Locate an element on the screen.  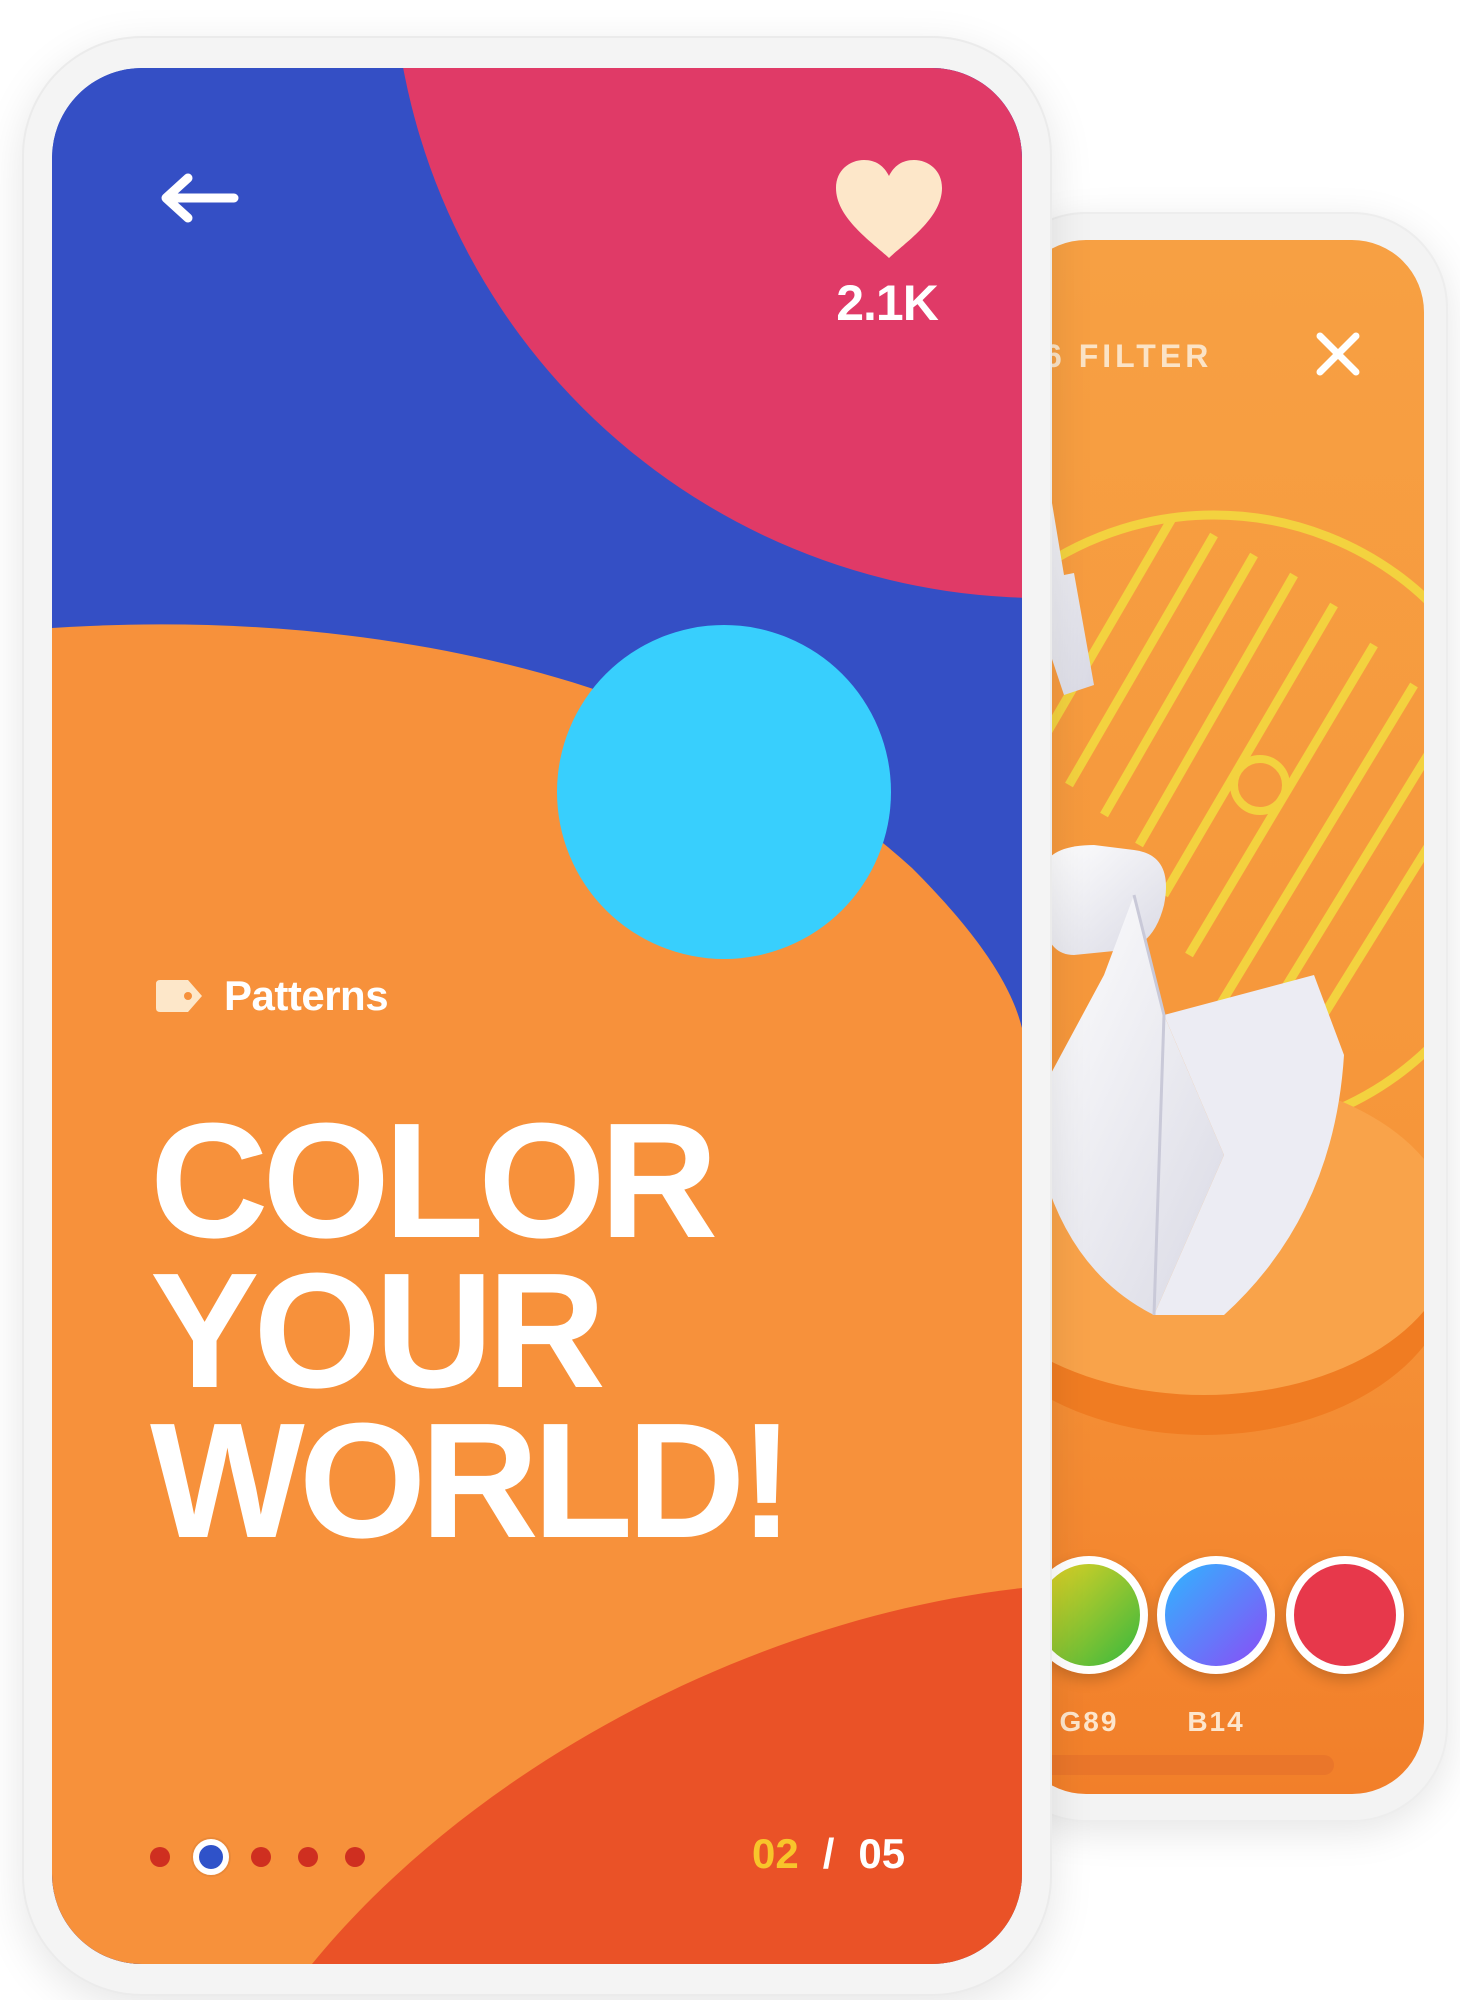
tag-icon is located at coordinates (179, 996).